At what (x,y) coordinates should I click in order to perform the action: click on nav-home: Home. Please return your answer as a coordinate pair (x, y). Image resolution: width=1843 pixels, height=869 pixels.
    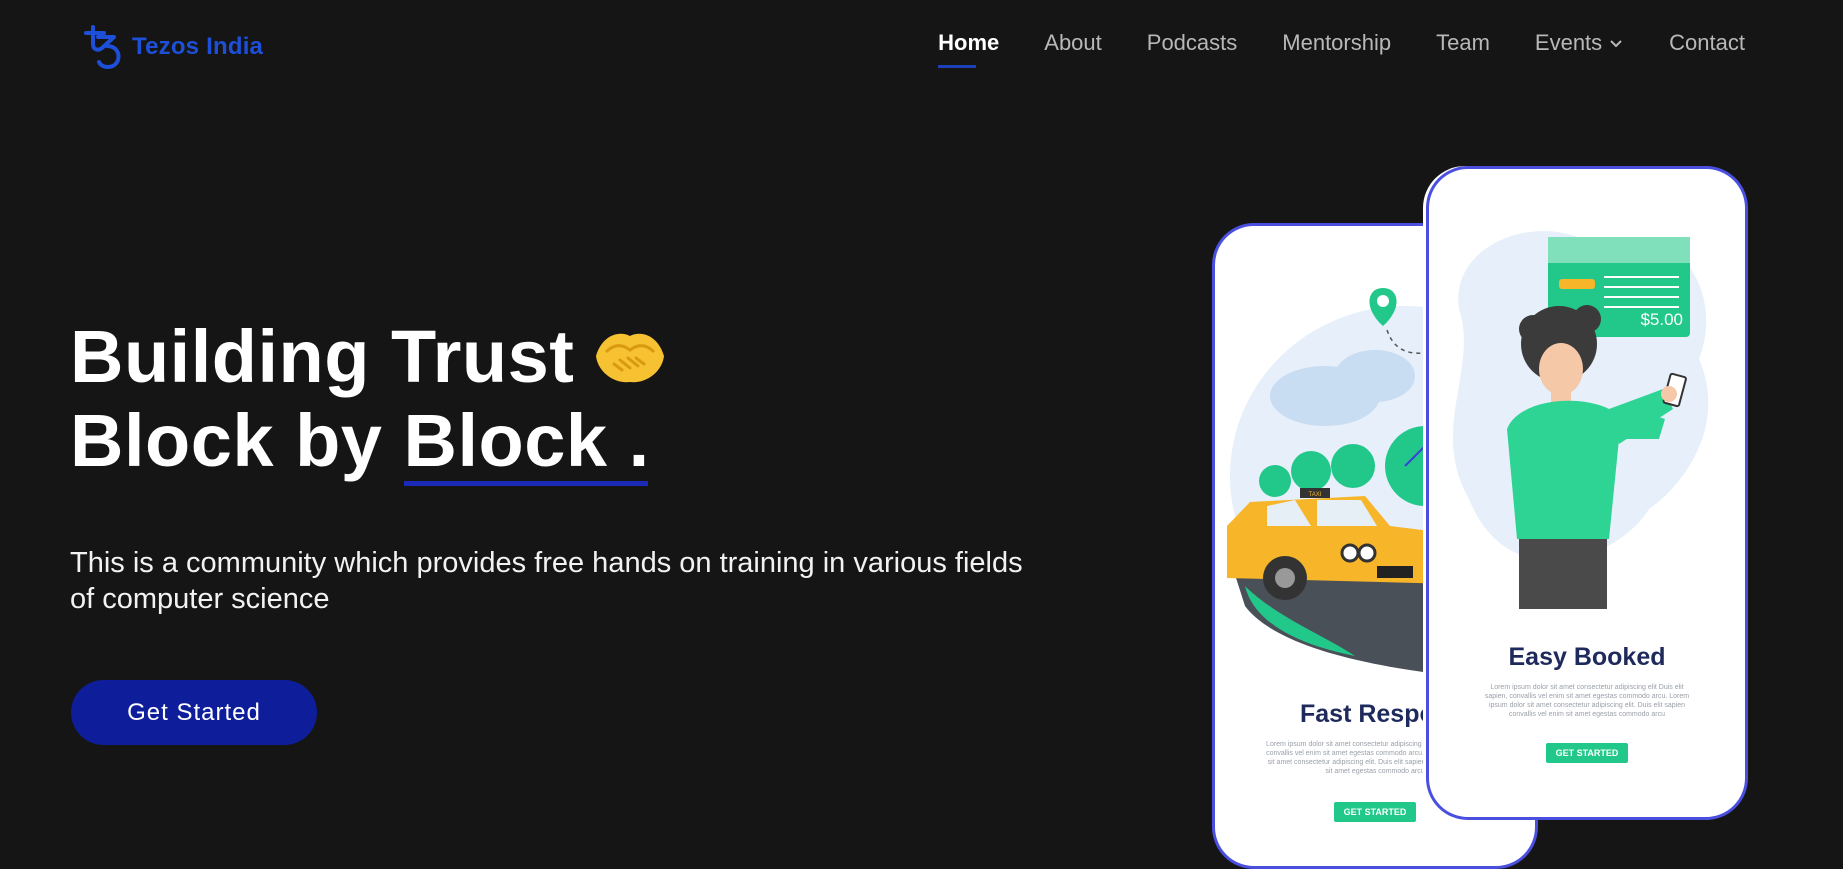
    Looking at the image, I should click on (968, 49).